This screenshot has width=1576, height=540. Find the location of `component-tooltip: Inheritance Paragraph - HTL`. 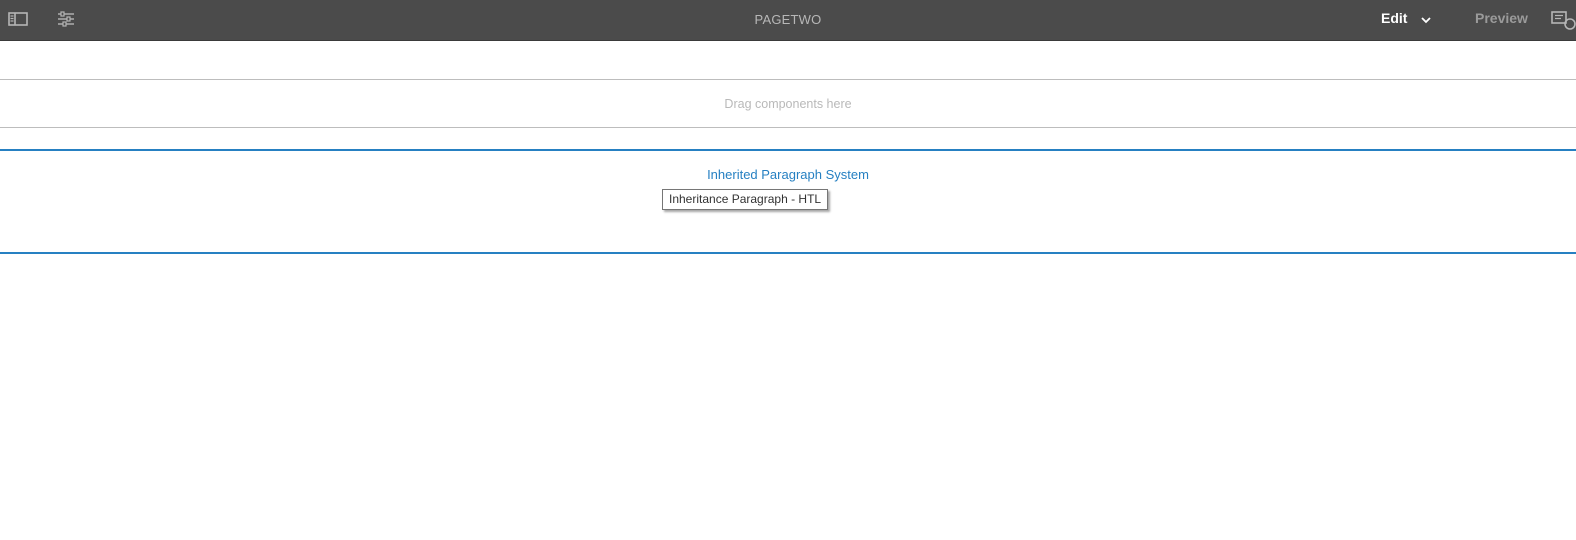

component-tooltip: Inheritance Paragraph - HTL is located at coordinates (745, 199).